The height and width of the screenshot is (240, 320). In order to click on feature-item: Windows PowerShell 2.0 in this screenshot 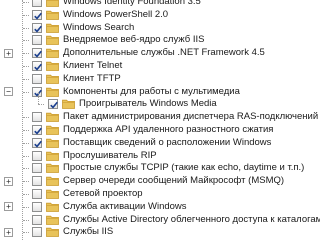, I will do `click(160, 15)`.